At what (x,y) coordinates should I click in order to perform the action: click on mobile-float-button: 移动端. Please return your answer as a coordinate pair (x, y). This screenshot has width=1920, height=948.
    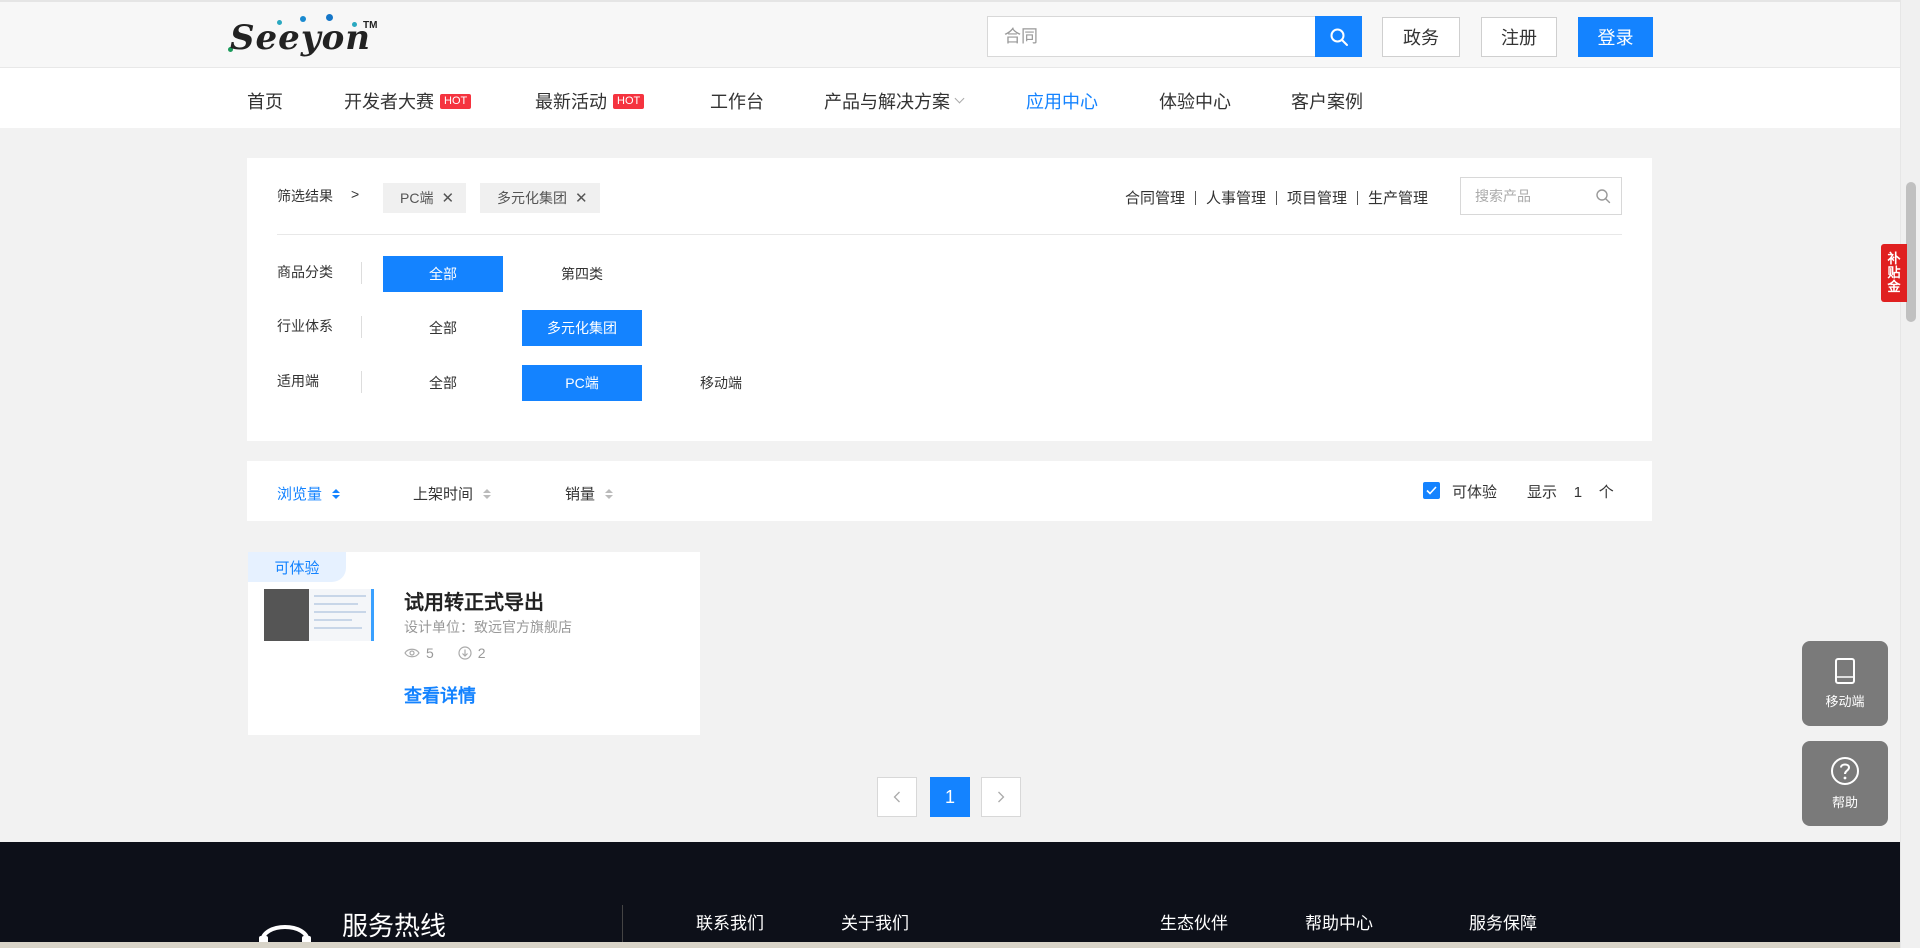
    Looking at the image, I should click on (1845, 683).